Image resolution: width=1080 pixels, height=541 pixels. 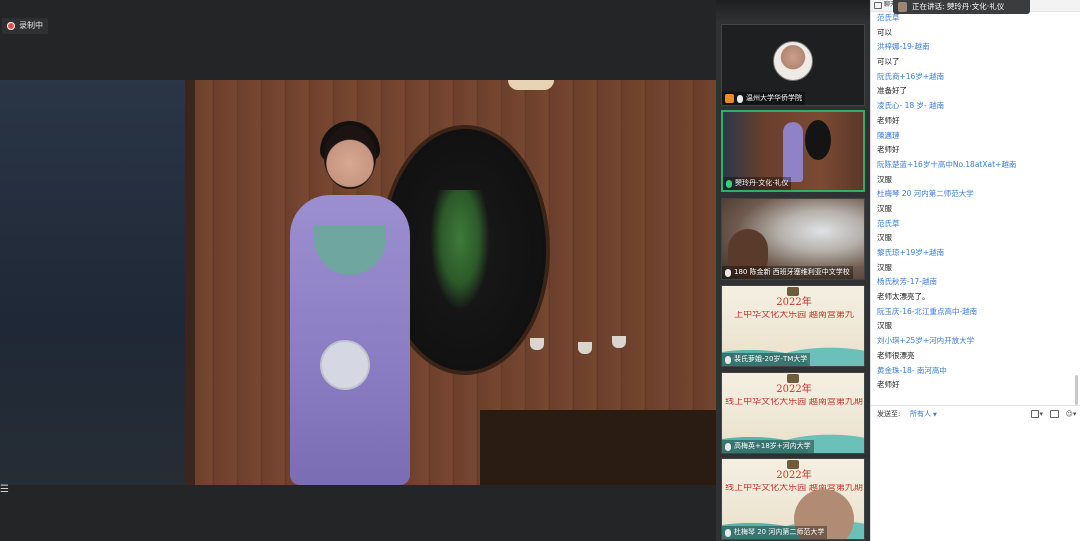 I want to click on video-scene-plant, so click(x=460, y=250).